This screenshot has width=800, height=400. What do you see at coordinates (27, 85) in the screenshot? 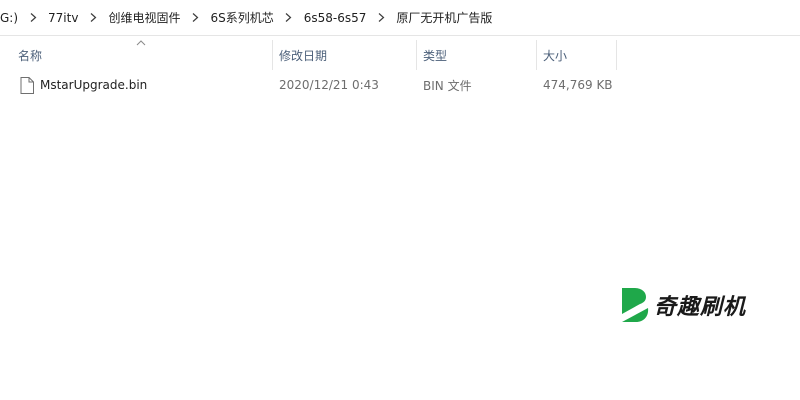
I see `file-icon` at bounding box center [27, 85].